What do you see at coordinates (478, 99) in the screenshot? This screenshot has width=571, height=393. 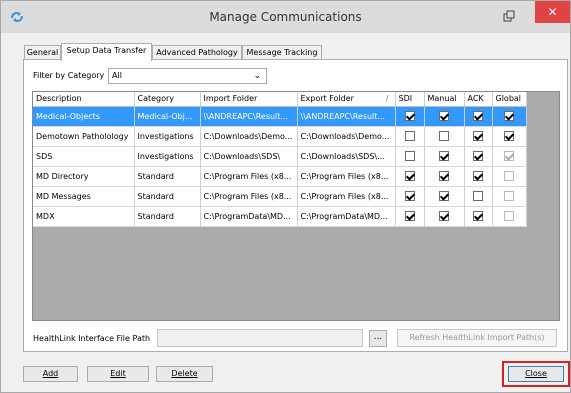 I see `col-header-ack: ACK` at bounding box center [478, 99].